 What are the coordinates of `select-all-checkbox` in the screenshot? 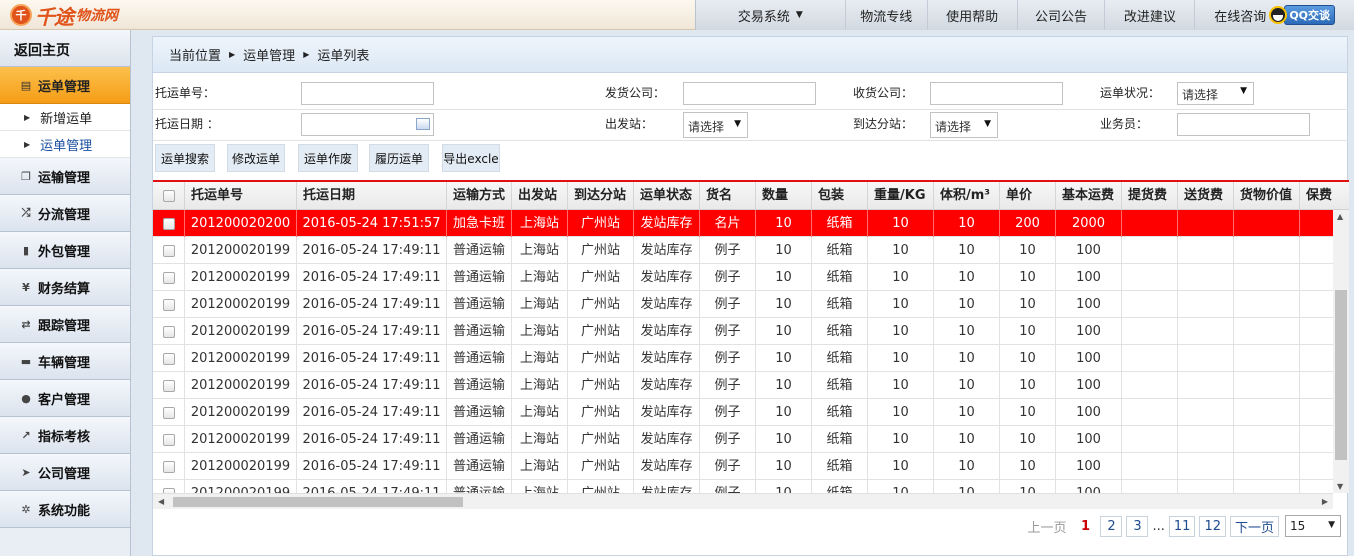 It's located at (169, 196).